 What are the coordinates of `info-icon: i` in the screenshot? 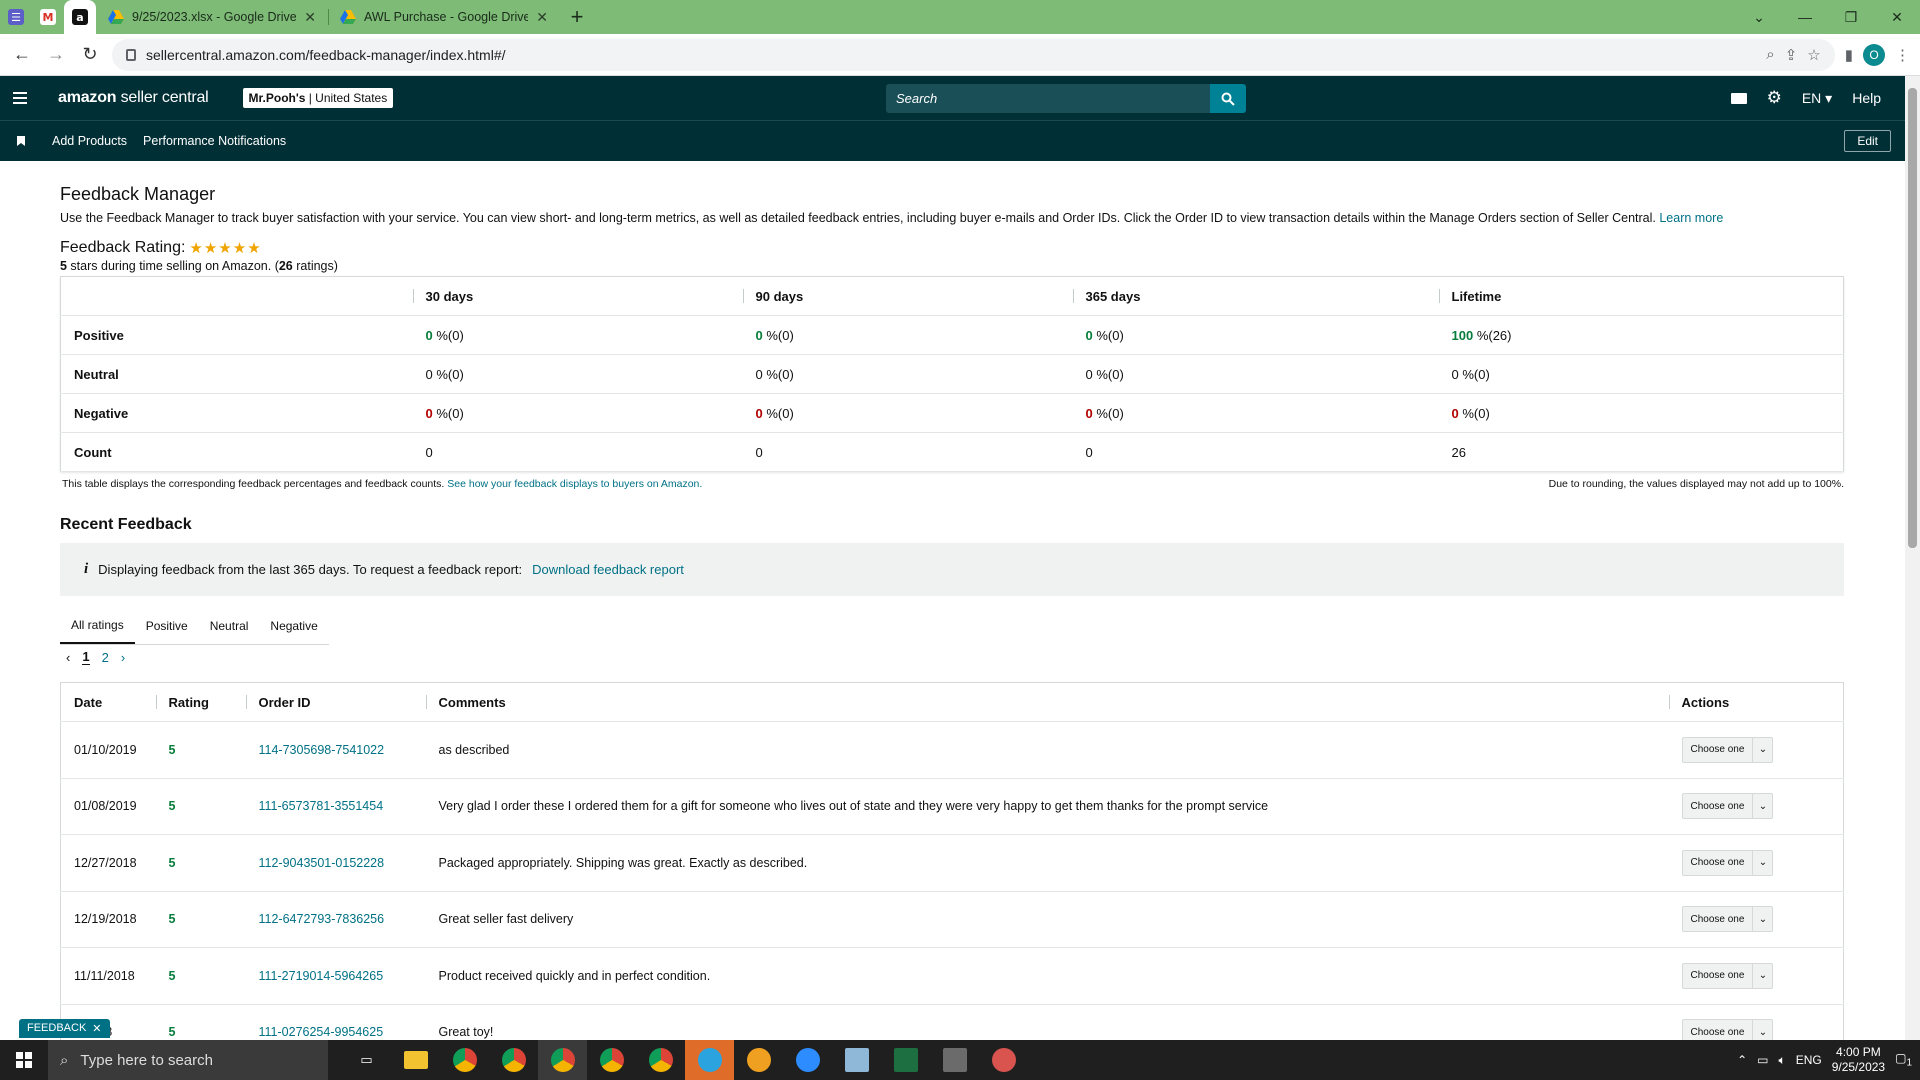 It's located at (86, 569).